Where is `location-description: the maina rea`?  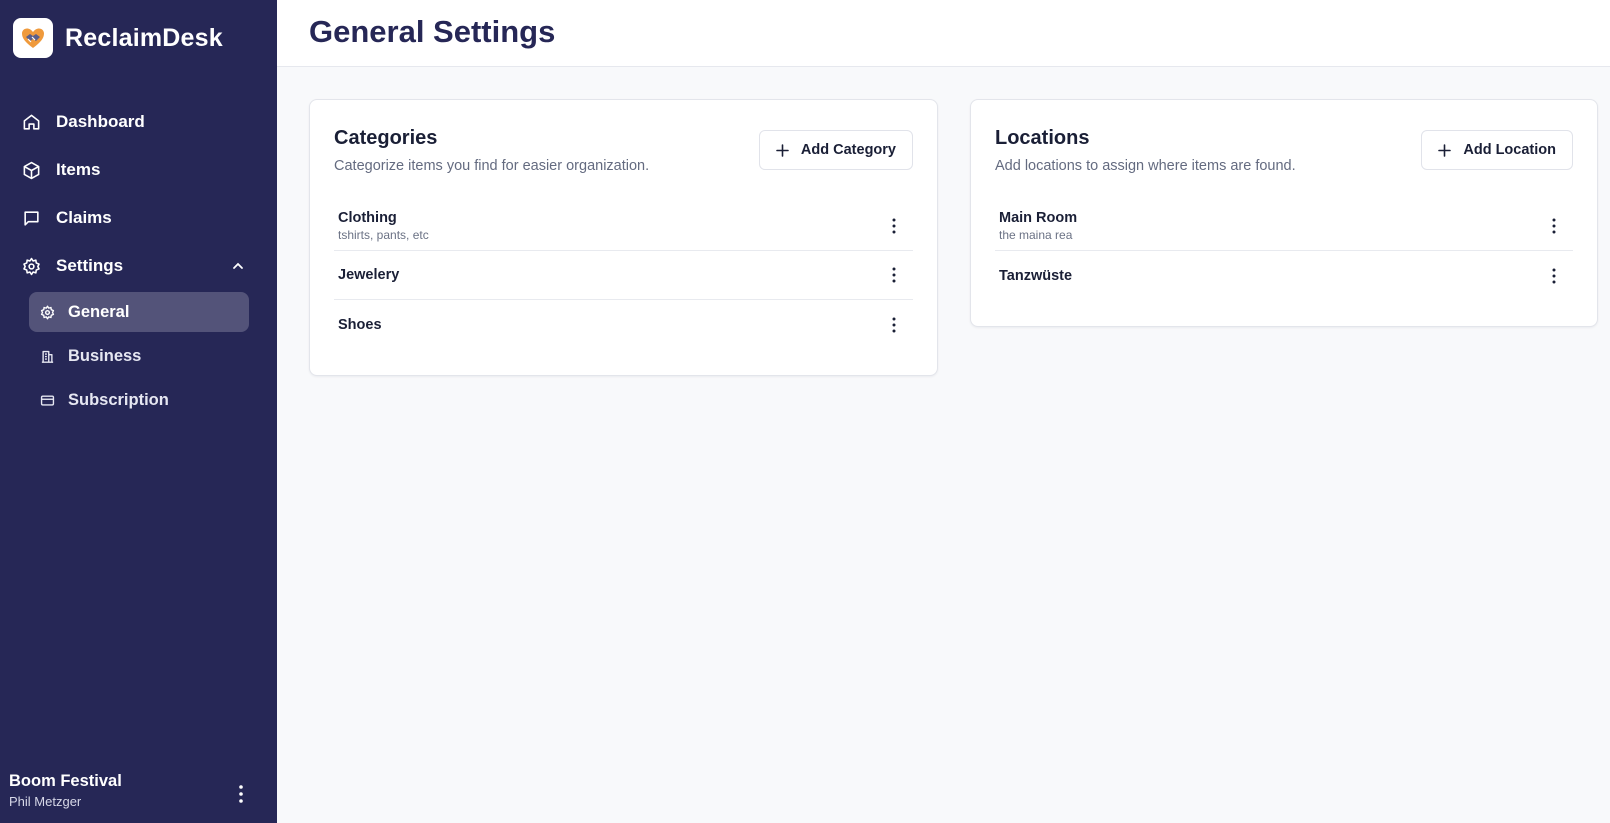
location-description: the maina rea is located at coordinates (1036, 235).